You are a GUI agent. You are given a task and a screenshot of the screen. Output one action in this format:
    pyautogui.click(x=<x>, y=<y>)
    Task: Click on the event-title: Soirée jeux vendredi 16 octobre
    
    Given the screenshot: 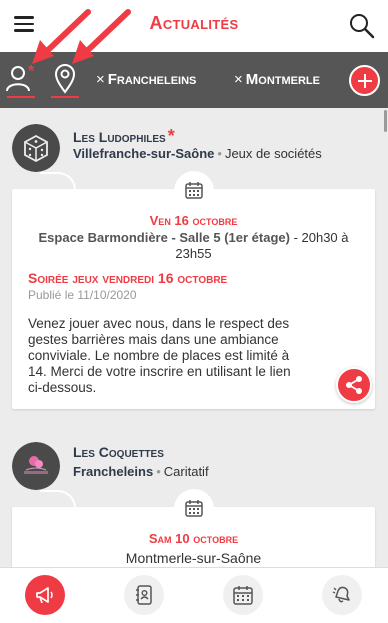 What is the action you would take?
    pyautogui.click(x=128, y=278)
    